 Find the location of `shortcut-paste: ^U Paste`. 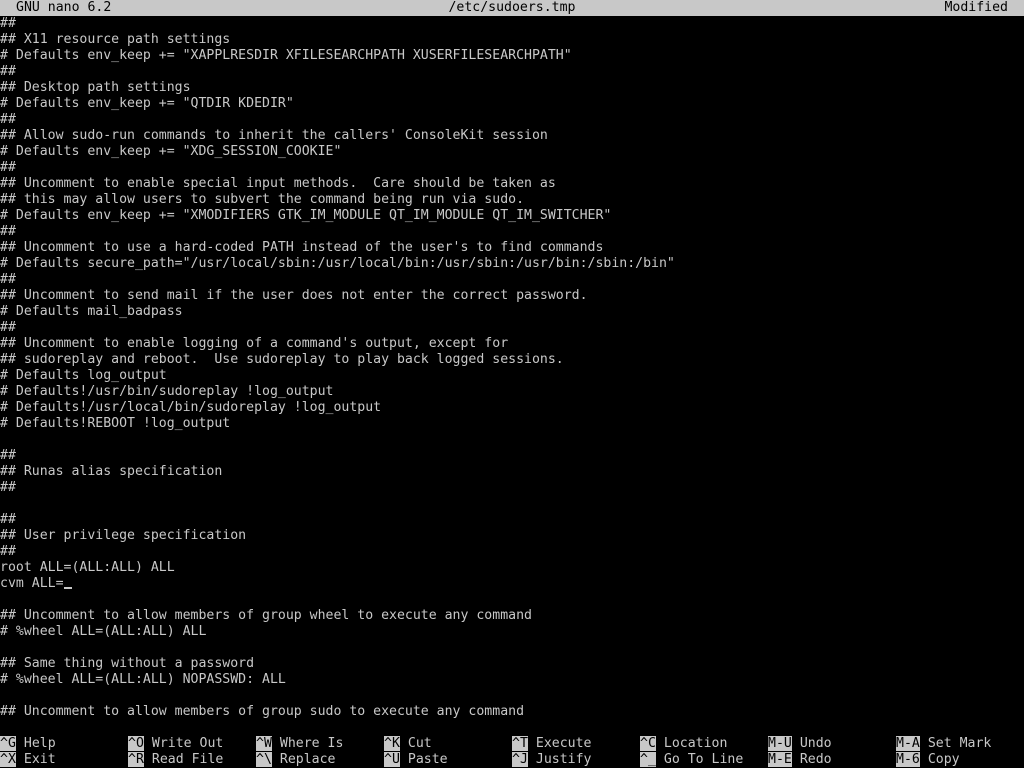

shortcut-paste: ^U Paste is located at coordinates (416, 760).